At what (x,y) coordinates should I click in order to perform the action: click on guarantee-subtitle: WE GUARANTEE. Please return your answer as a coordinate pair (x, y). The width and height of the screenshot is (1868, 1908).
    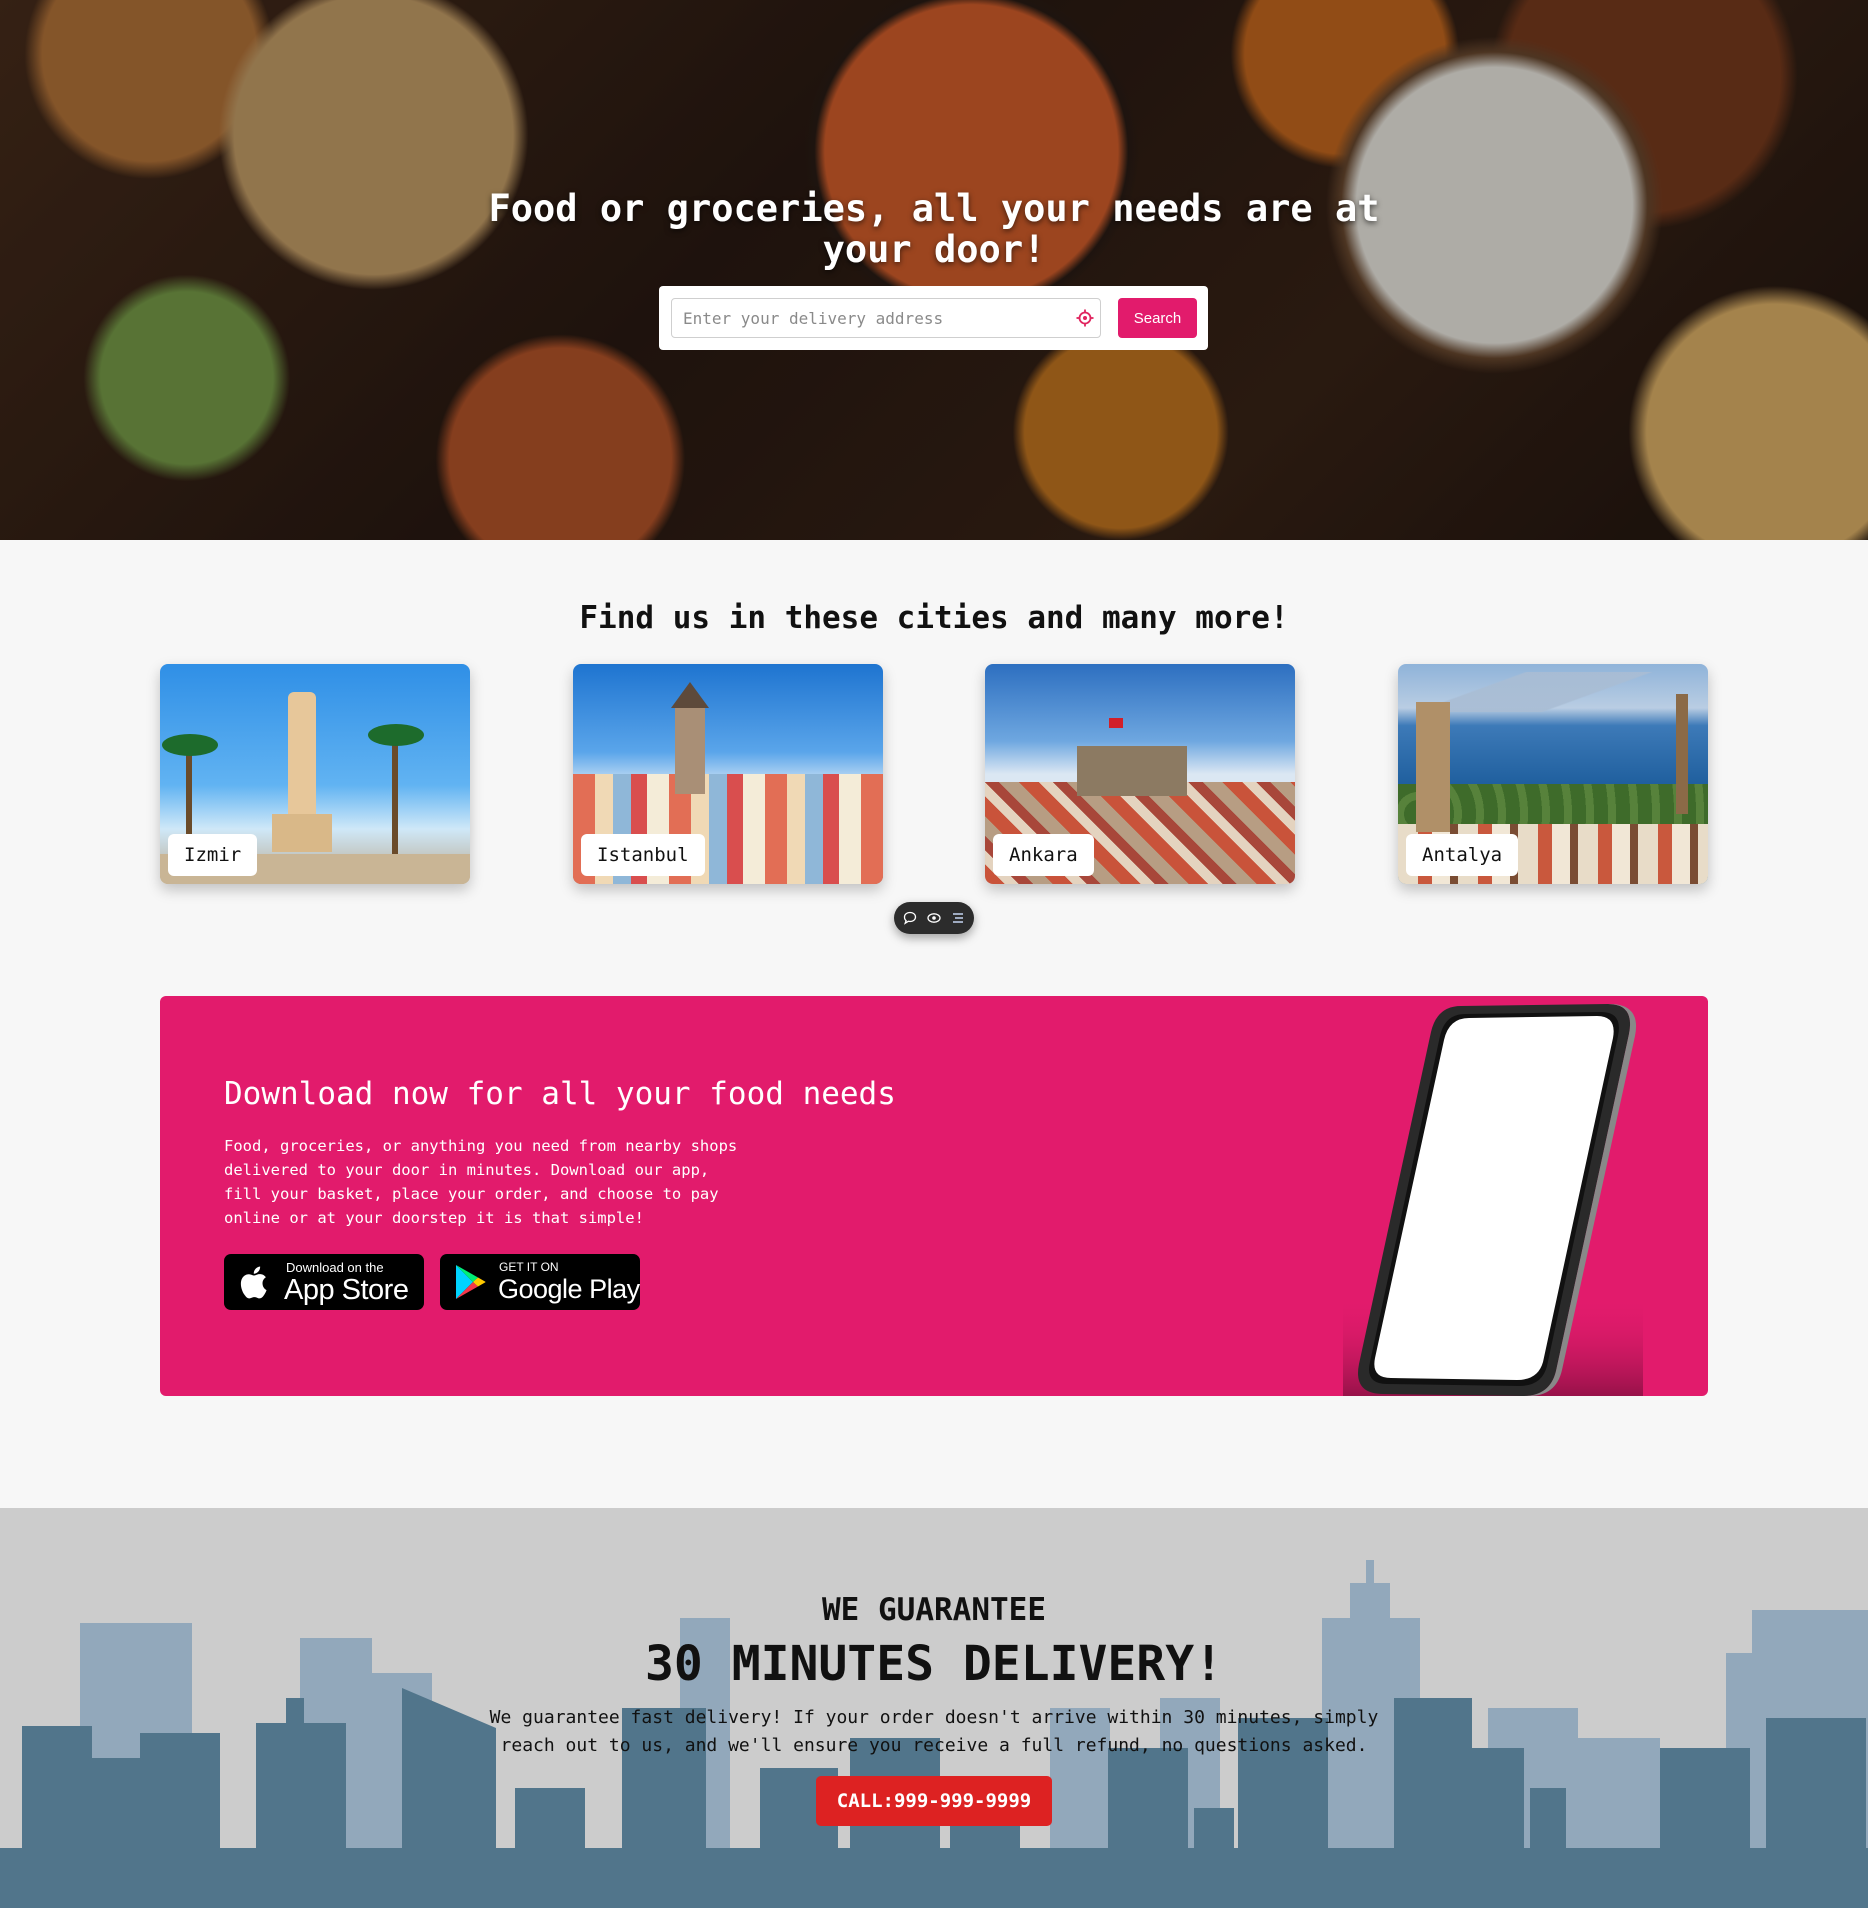
    Looking at the image, I should click on (934, 1610).